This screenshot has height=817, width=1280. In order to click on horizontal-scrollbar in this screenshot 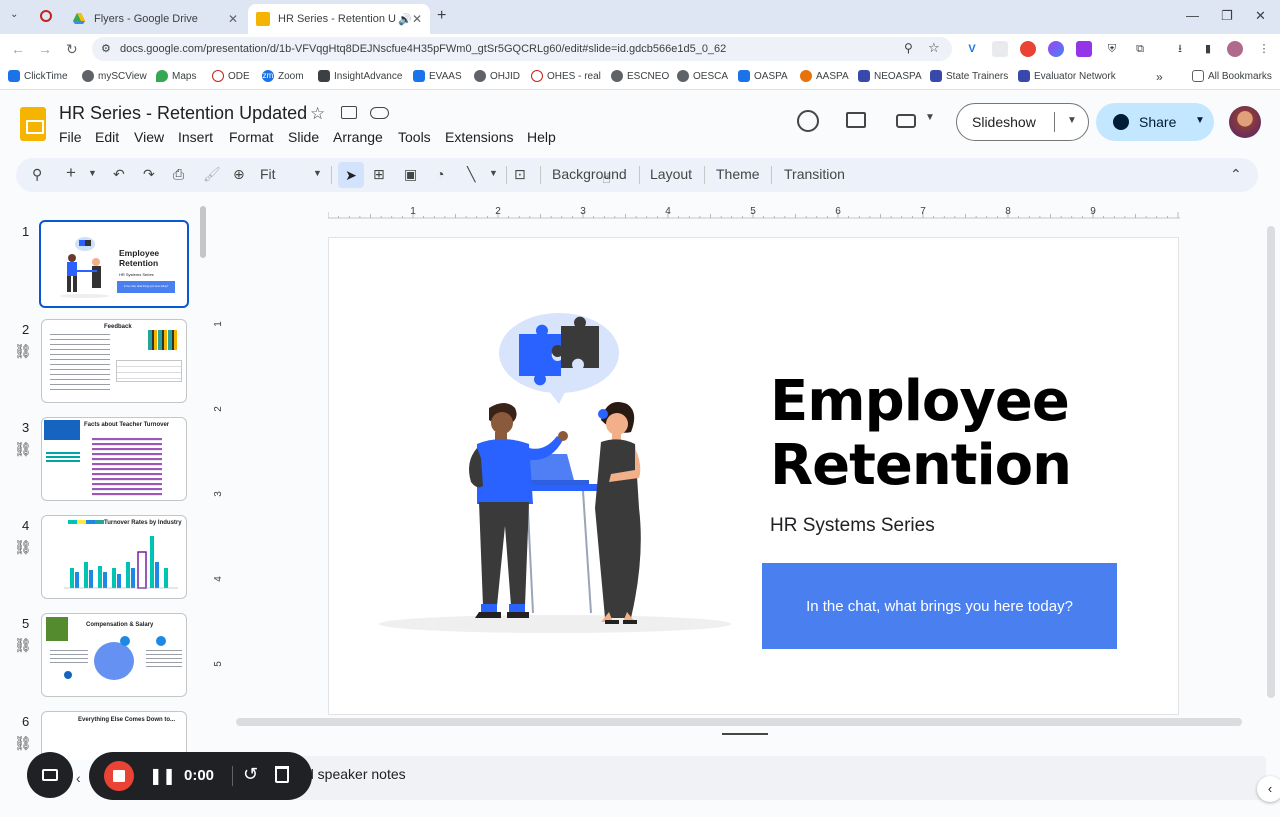, I will do `click(739, 722)`.